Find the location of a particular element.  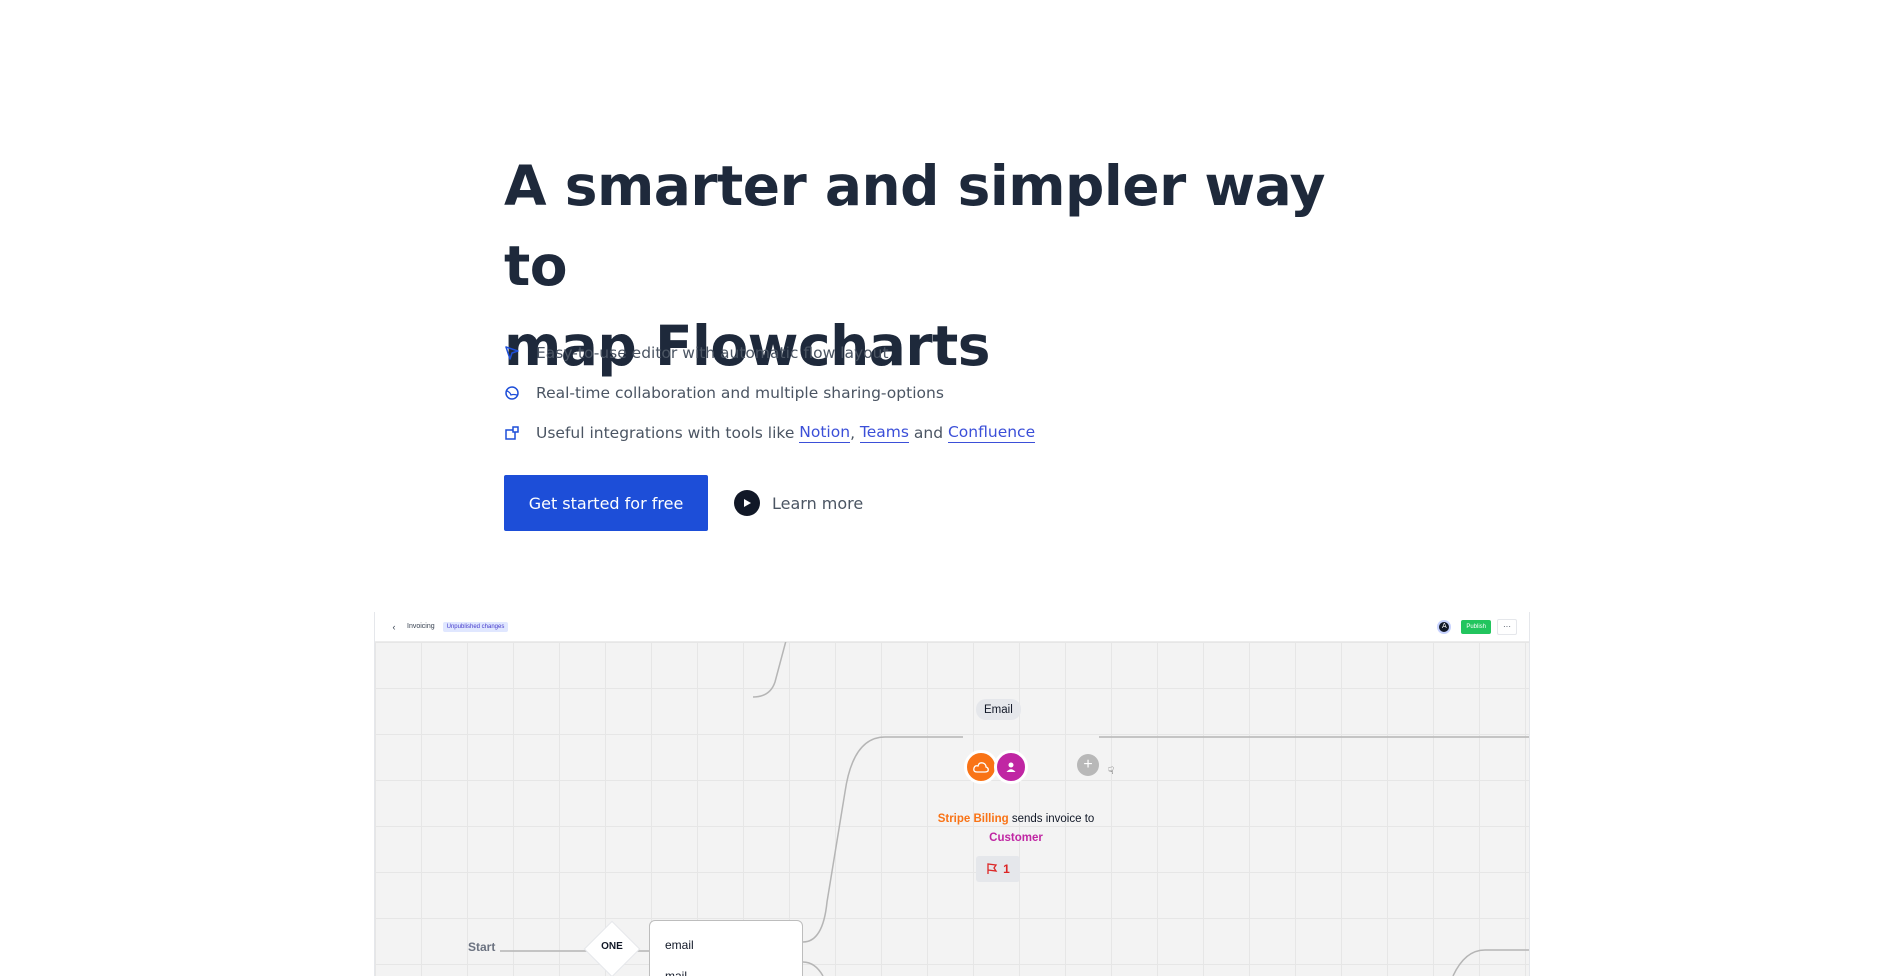

learn-more-label: Learn more is located at coordinates (818, 503).